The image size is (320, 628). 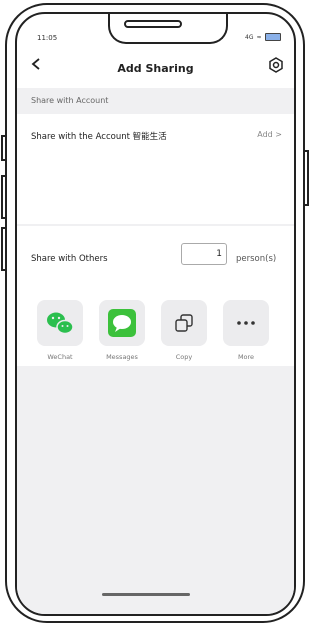 I want to click on person-count-input, so click(x=204, y=254).